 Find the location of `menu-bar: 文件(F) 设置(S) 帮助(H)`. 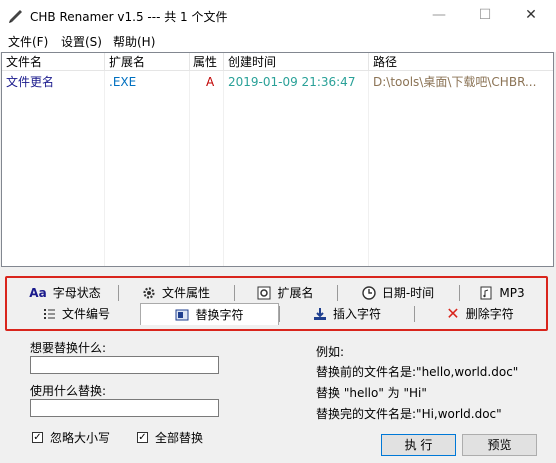

menu-bar: 文件(F) 设置(S) 帮助(H) is located at coordinates (278, 41).